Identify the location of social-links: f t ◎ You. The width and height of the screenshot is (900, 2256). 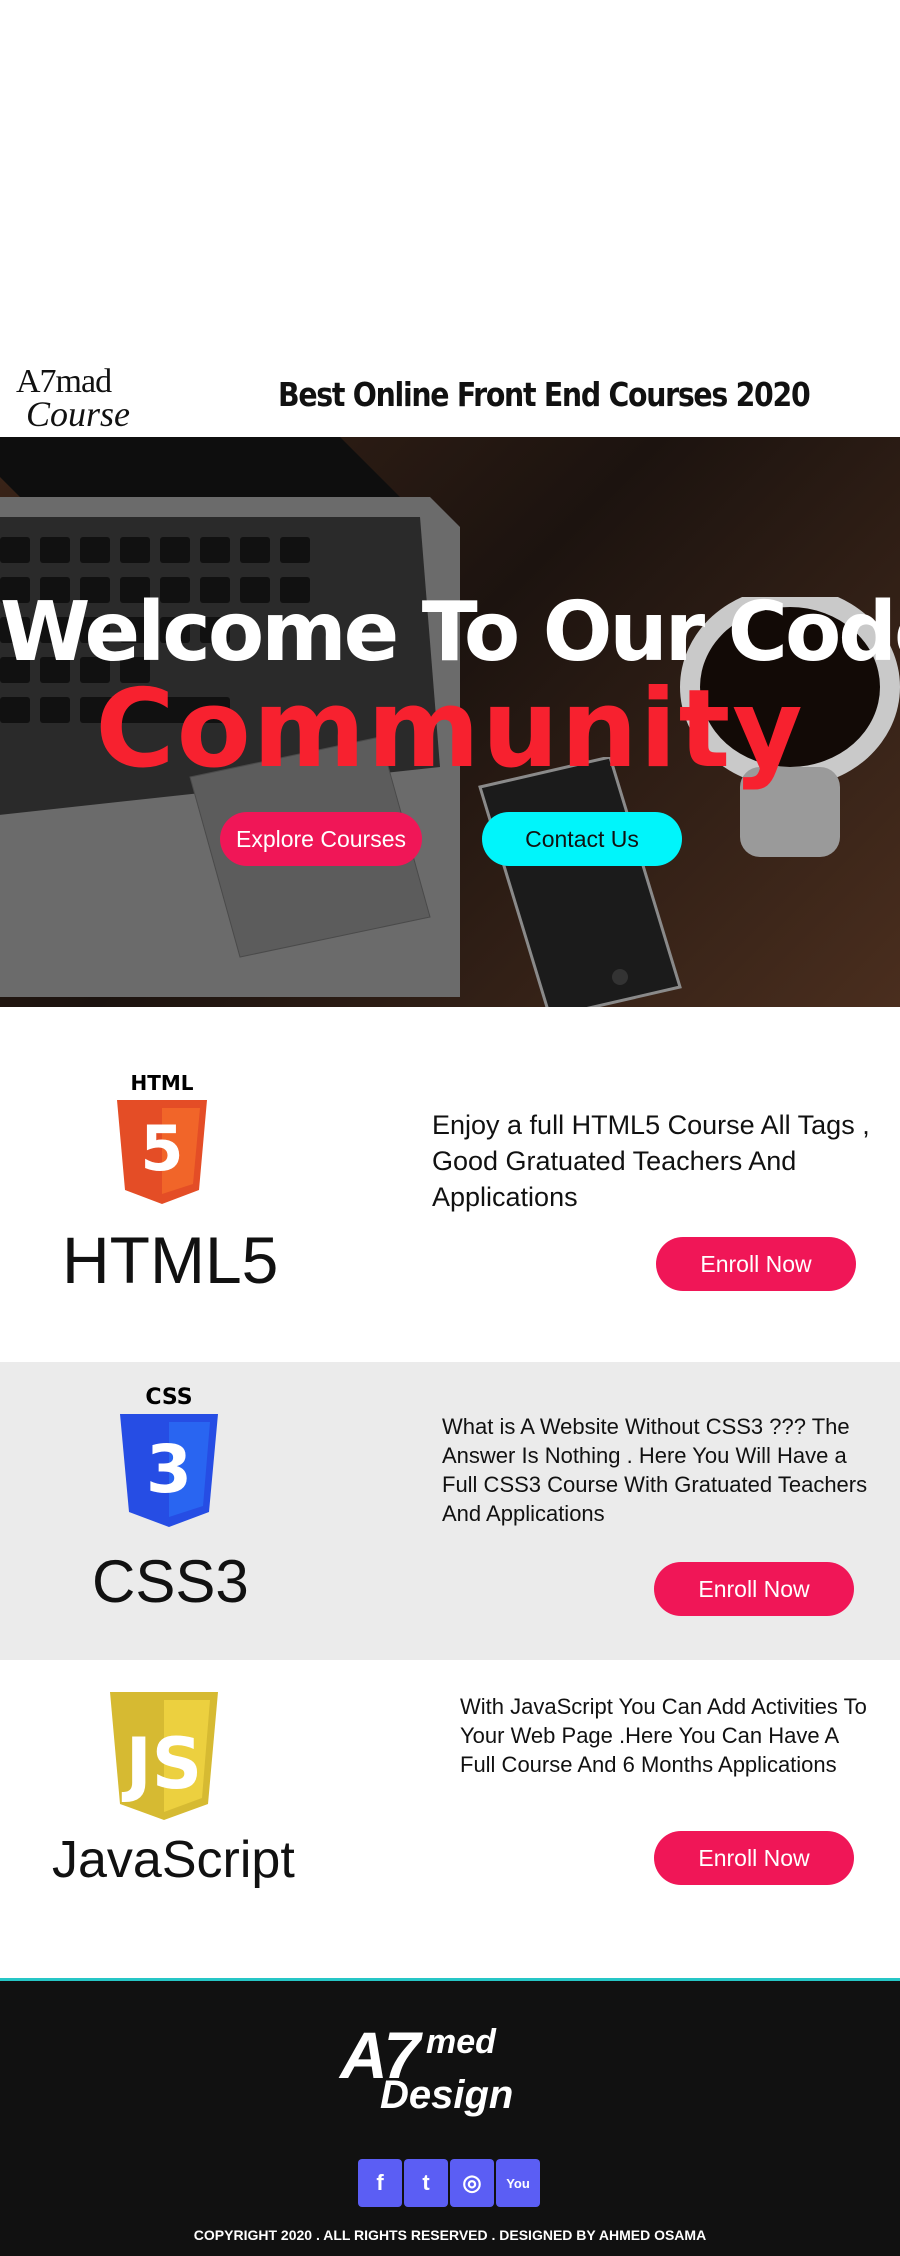
(450, 2183).